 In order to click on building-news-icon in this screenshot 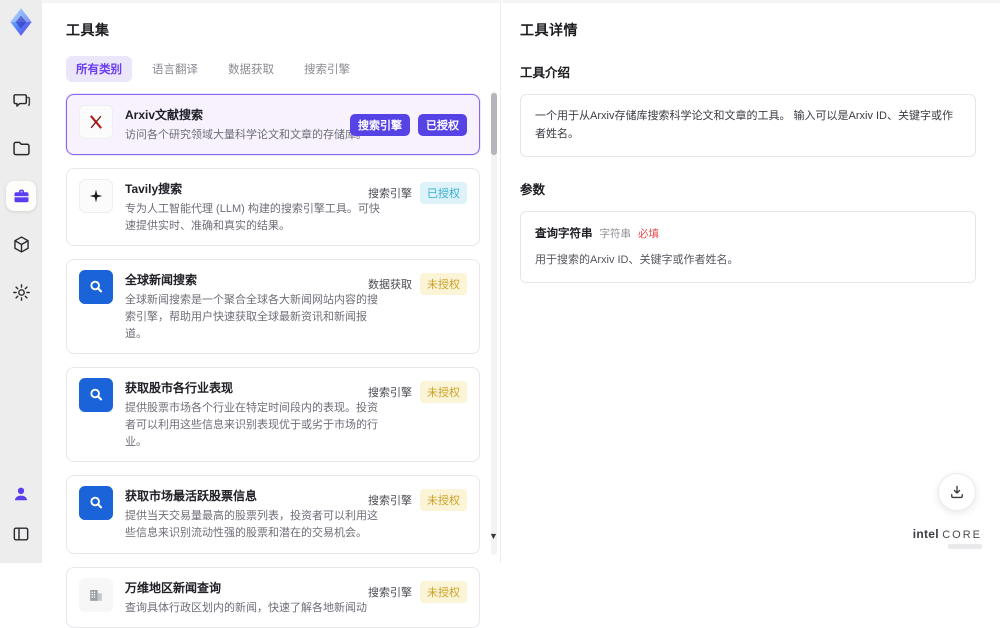, I will do `click(96, 595)`.